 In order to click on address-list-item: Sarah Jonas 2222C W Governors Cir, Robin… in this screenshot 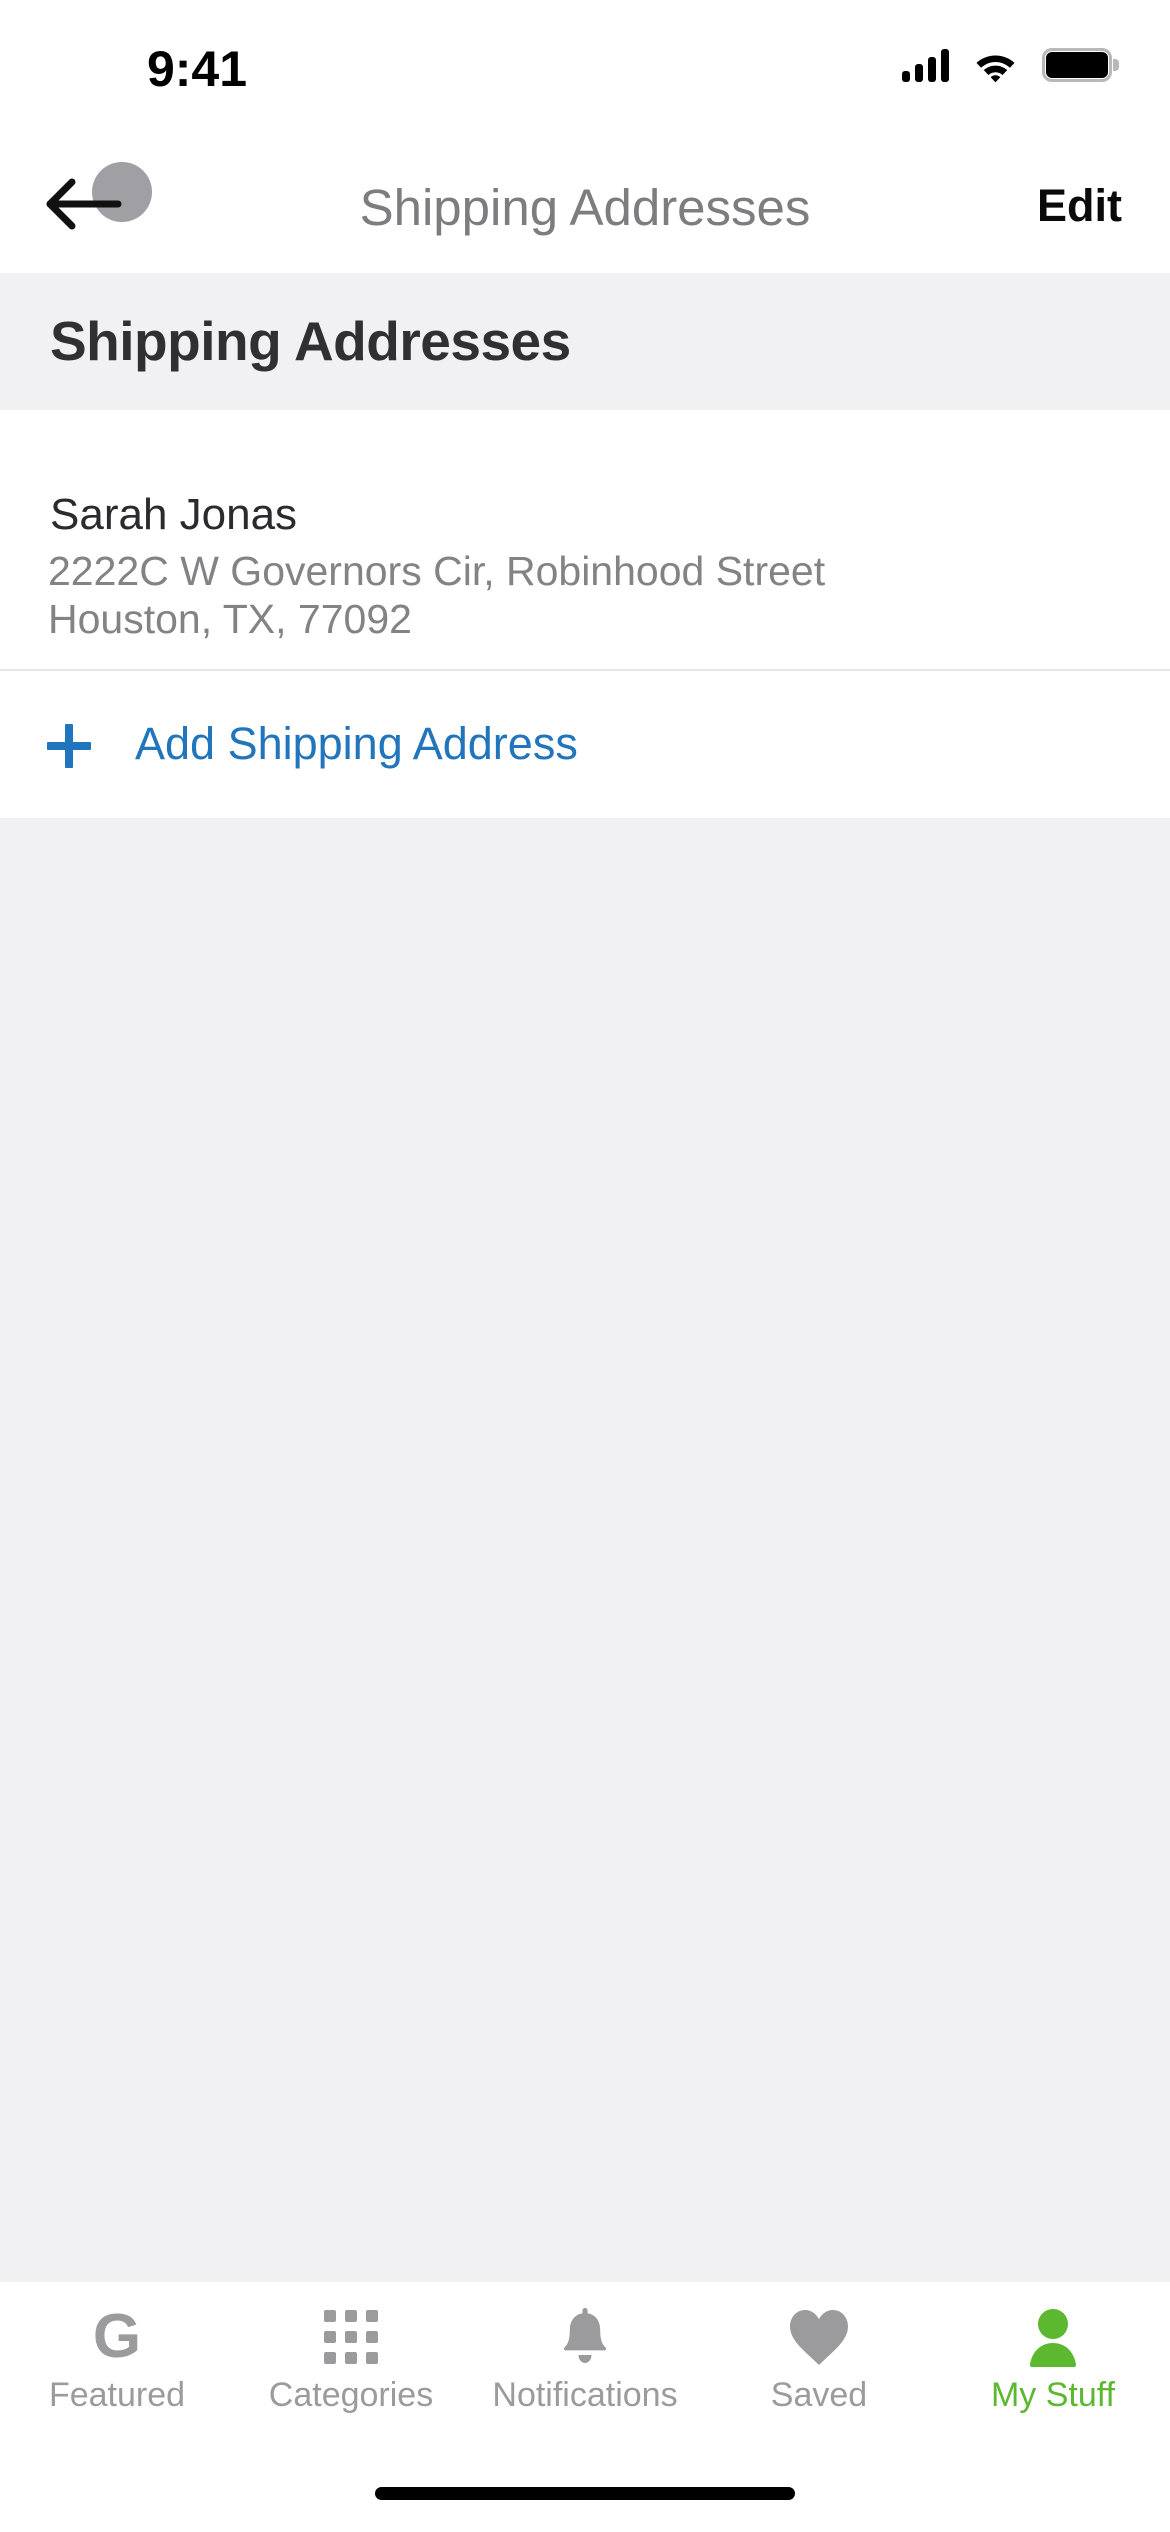, I will do `click(585, 540)`.